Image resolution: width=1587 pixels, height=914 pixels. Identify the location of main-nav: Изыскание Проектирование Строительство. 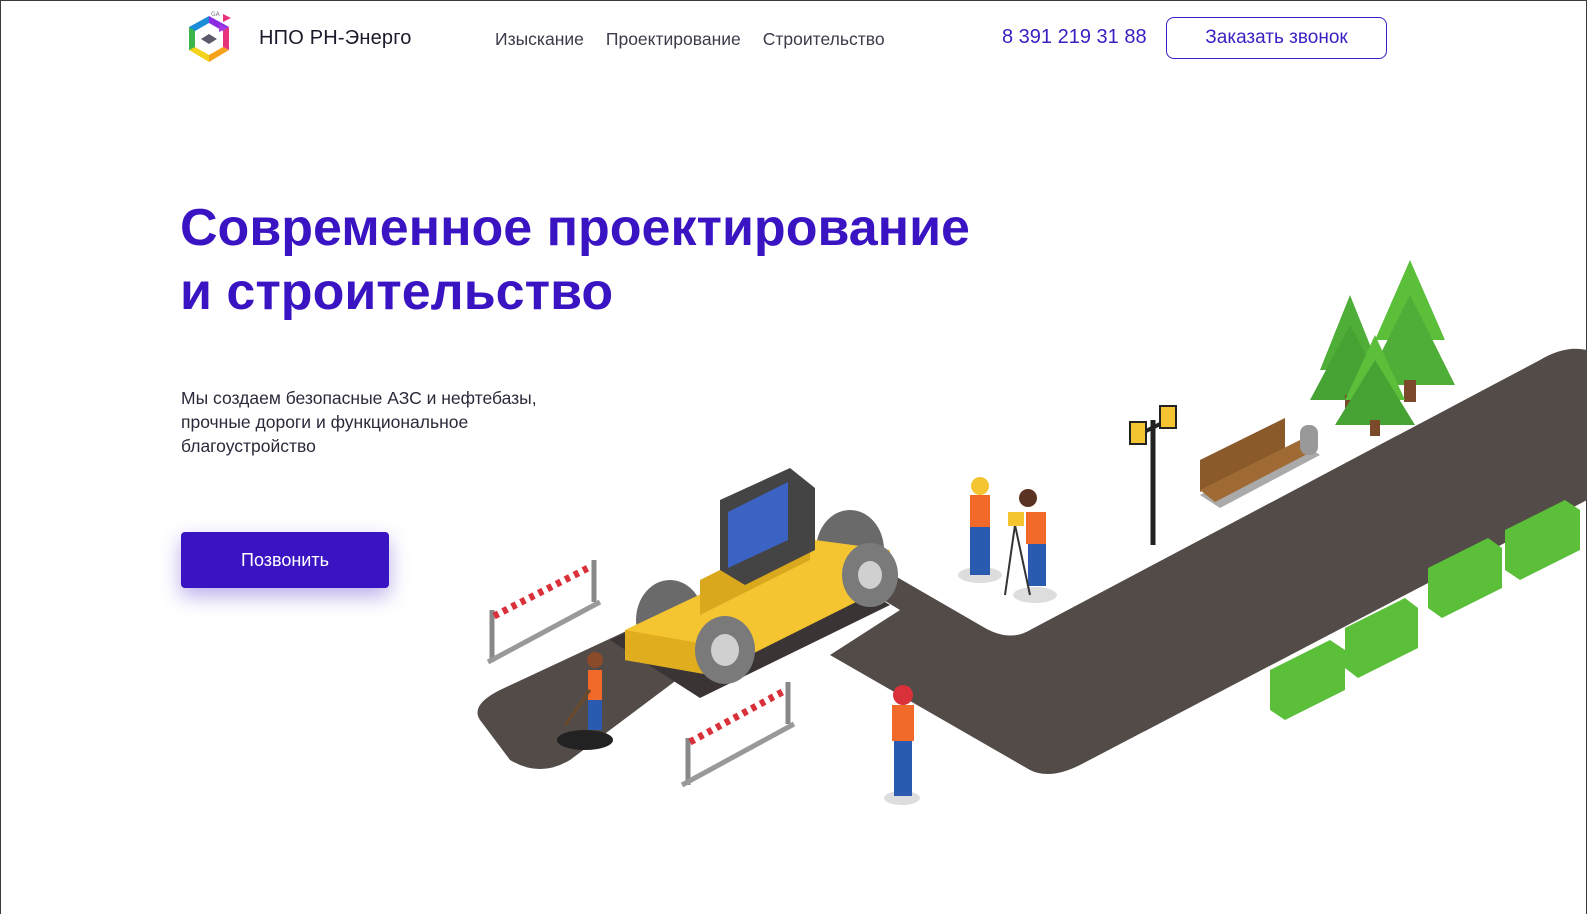
(690, 39).